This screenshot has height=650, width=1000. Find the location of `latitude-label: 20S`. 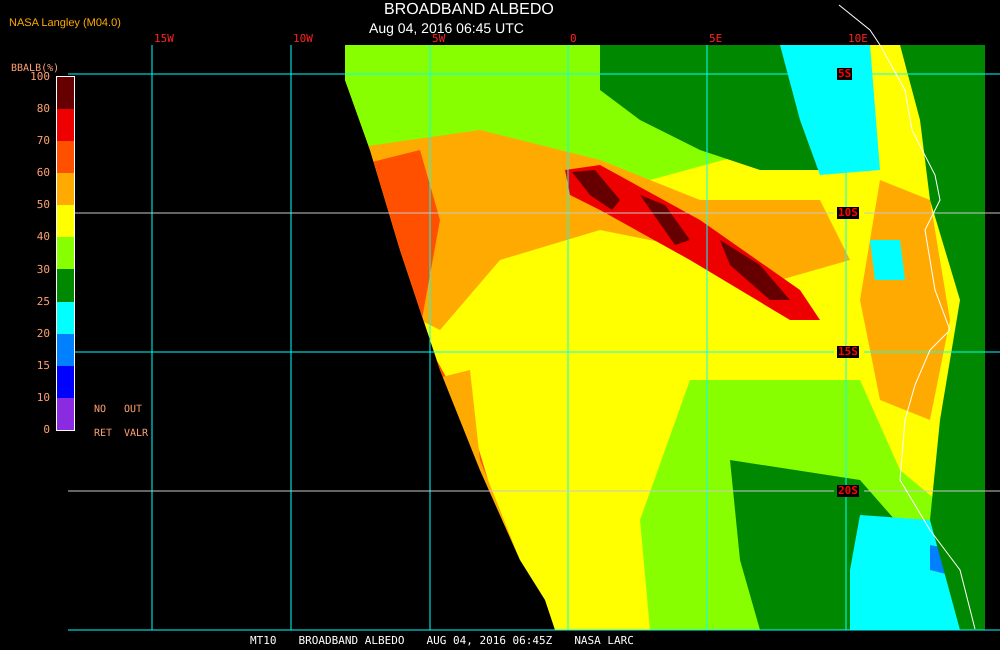

latitude-label: 20S is located at coordinates (848, 491).